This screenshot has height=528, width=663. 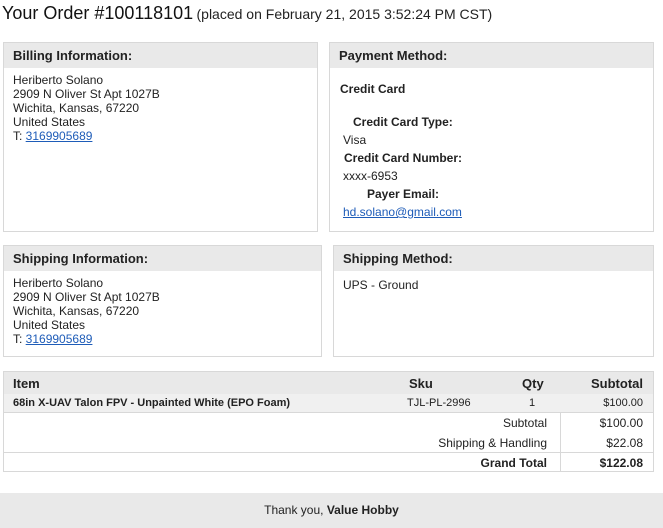 What do you see at coordinates (493, 258) in the screenshot?
I see `shipping-method-heading: Shipping Method:` at bounding box center [493, 258].